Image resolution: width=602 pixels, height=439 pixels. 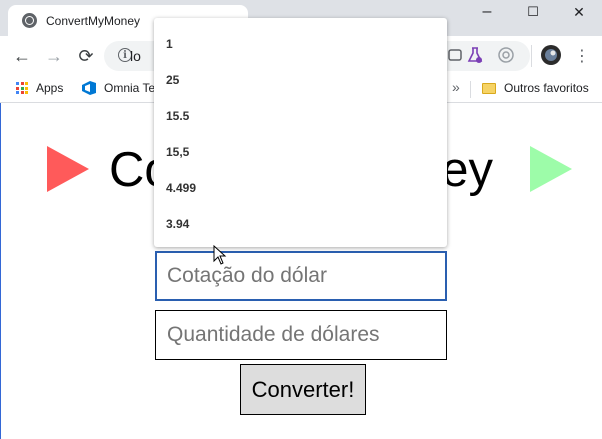 I want to click on minimize-button: –, so click(x=487, y=12).